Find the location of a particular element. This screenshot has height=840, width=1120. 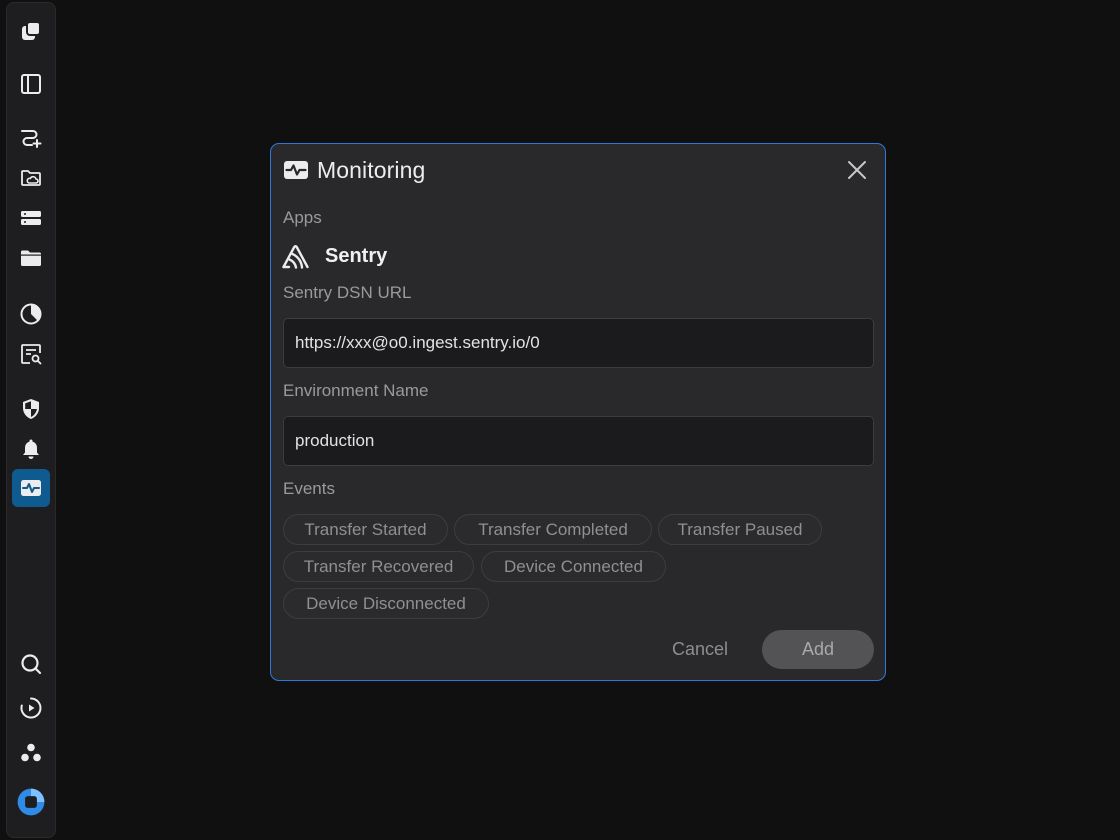

event-chip-device-connected: Device Connected is located at coordinates (573, 566).